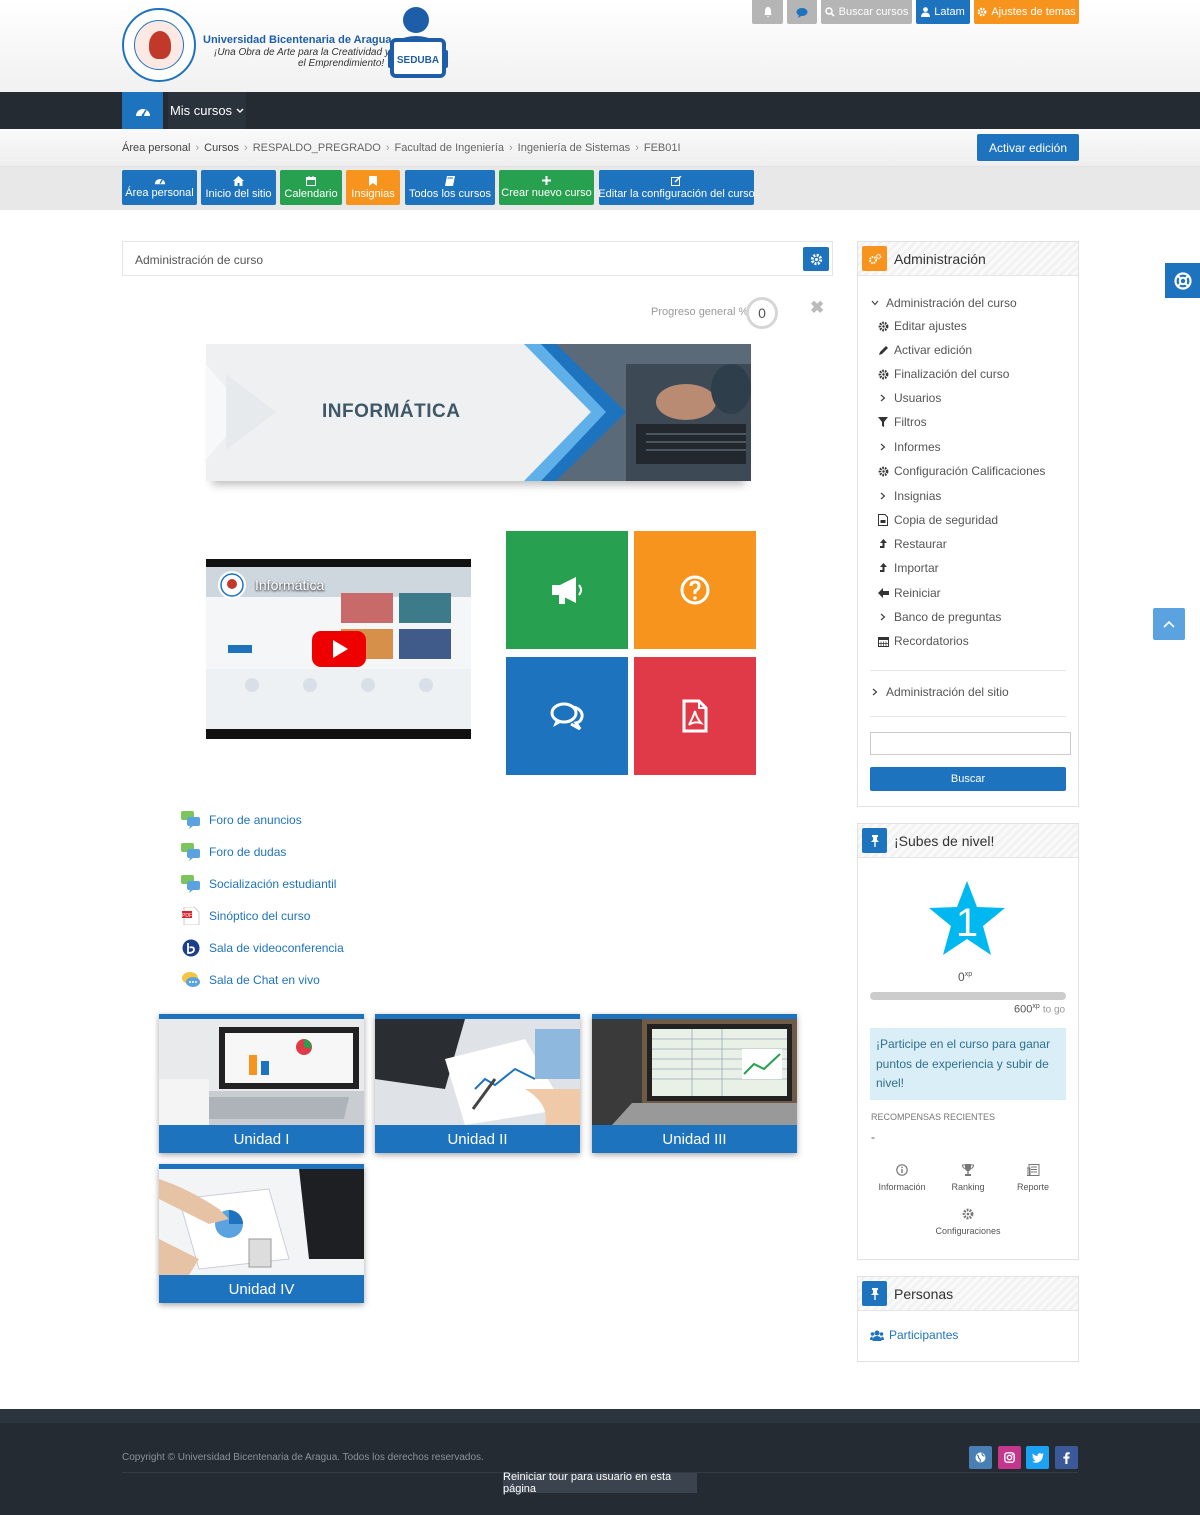  What do you see at coordinates (477, 1083) in the screenshot?
I see `unit-card-2: Unidad II` at bounding box center [477, 1083].